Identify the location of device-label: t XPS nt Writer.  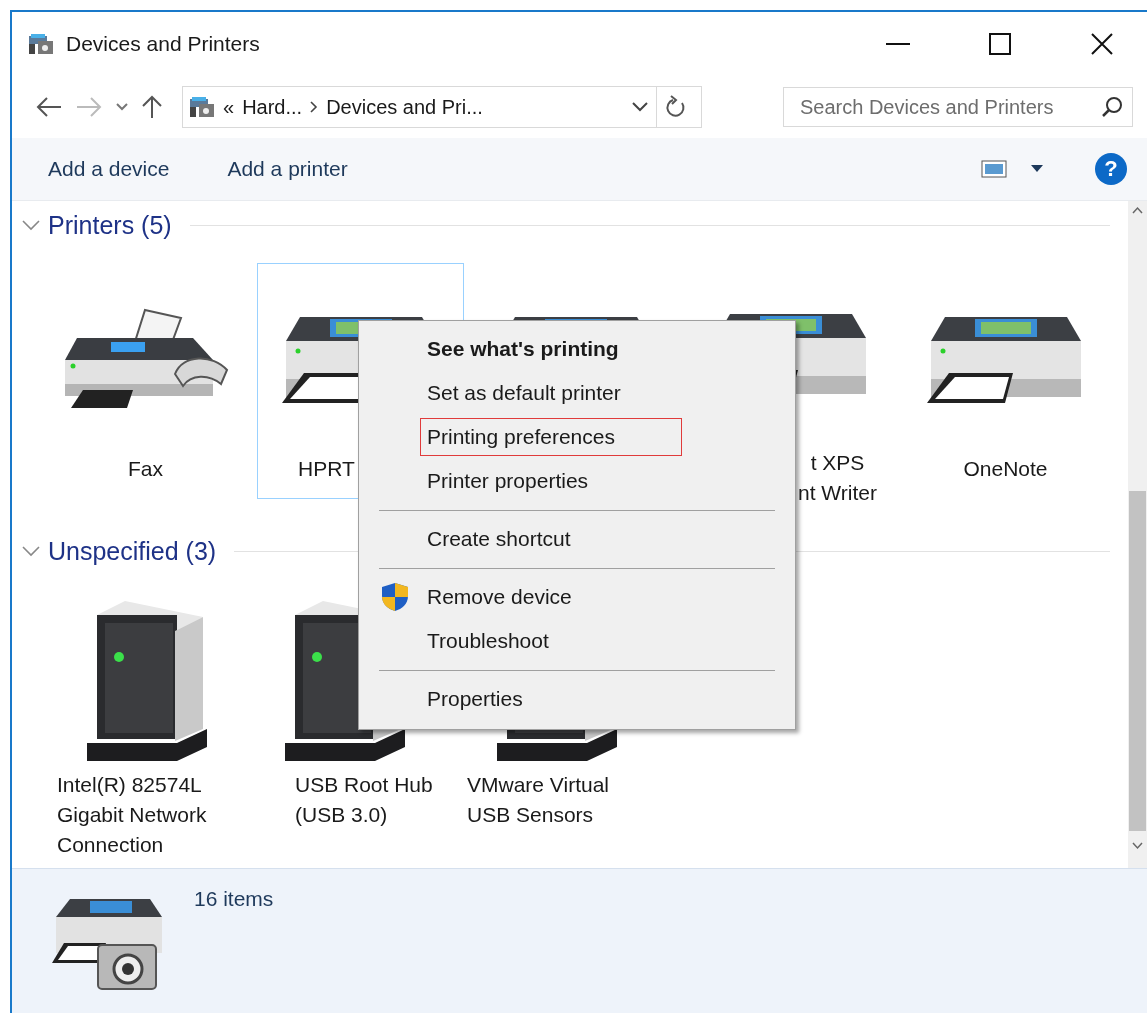
(837, 478).